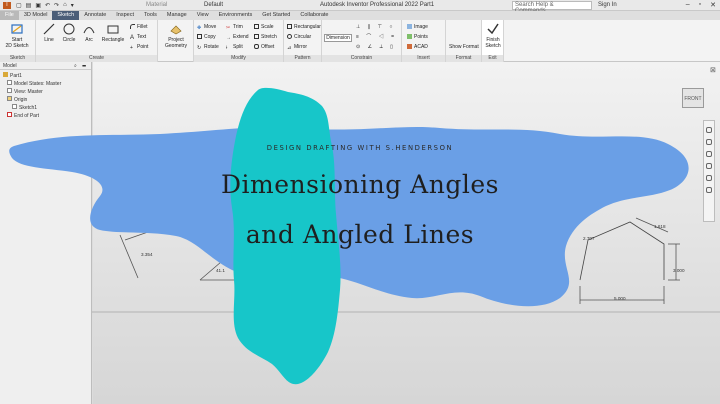  What do you see at coordinates (360, 234) in the screenshot?
I see `overlay-title-line-2: and Angled Lines` at bounding box center [360, 234].